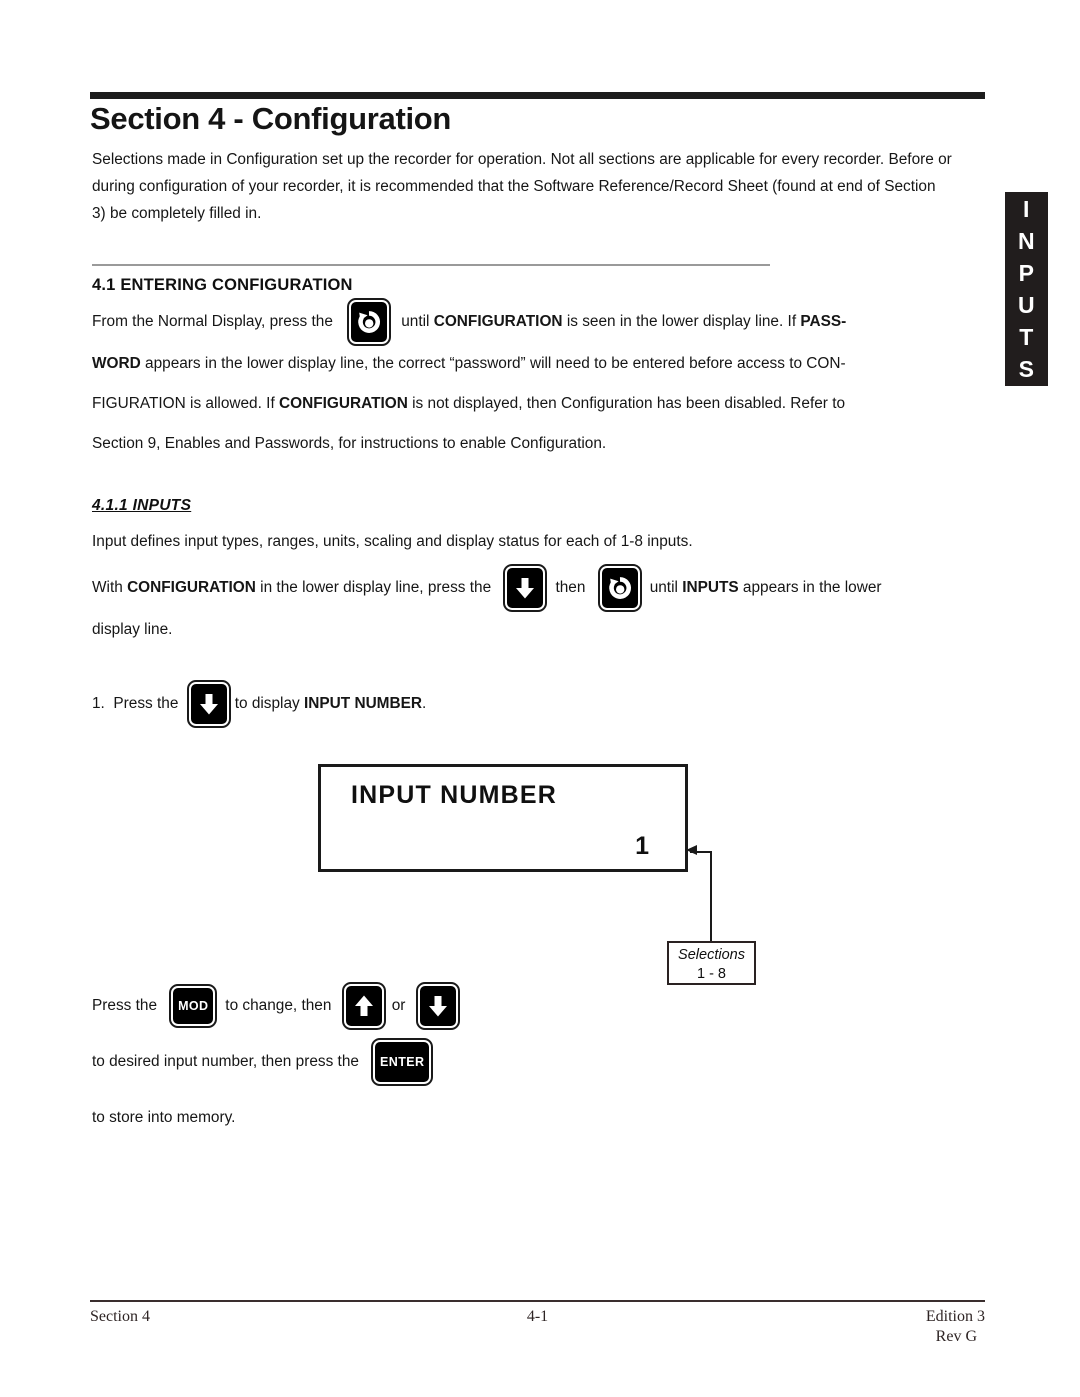  Describe the element at coordinates (1026, 241) in the screenshot. I see `side-tab-letter-n: N` at that location.